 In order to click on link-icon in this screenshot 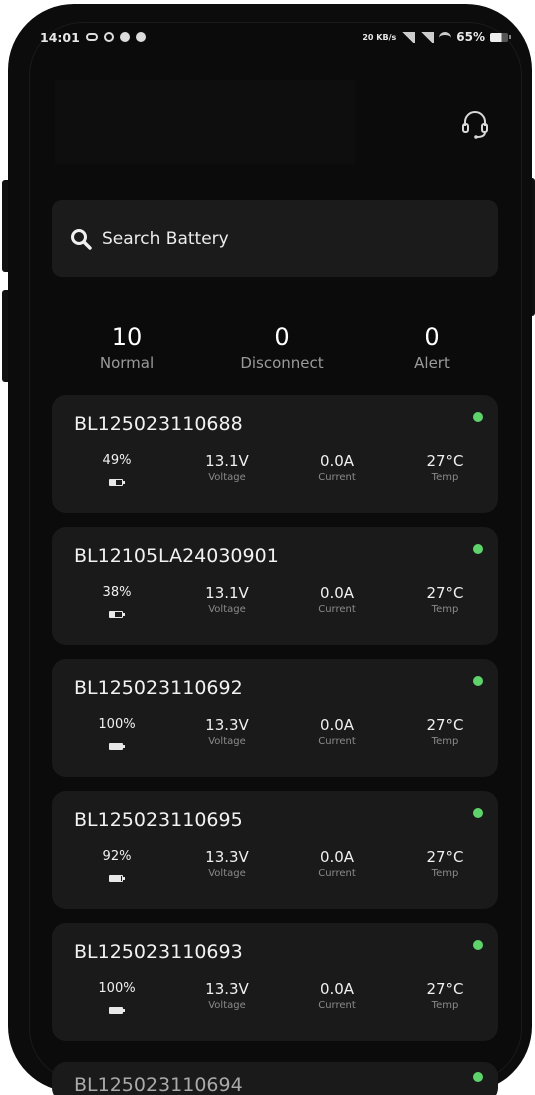, I will do `click(91, 37)`.